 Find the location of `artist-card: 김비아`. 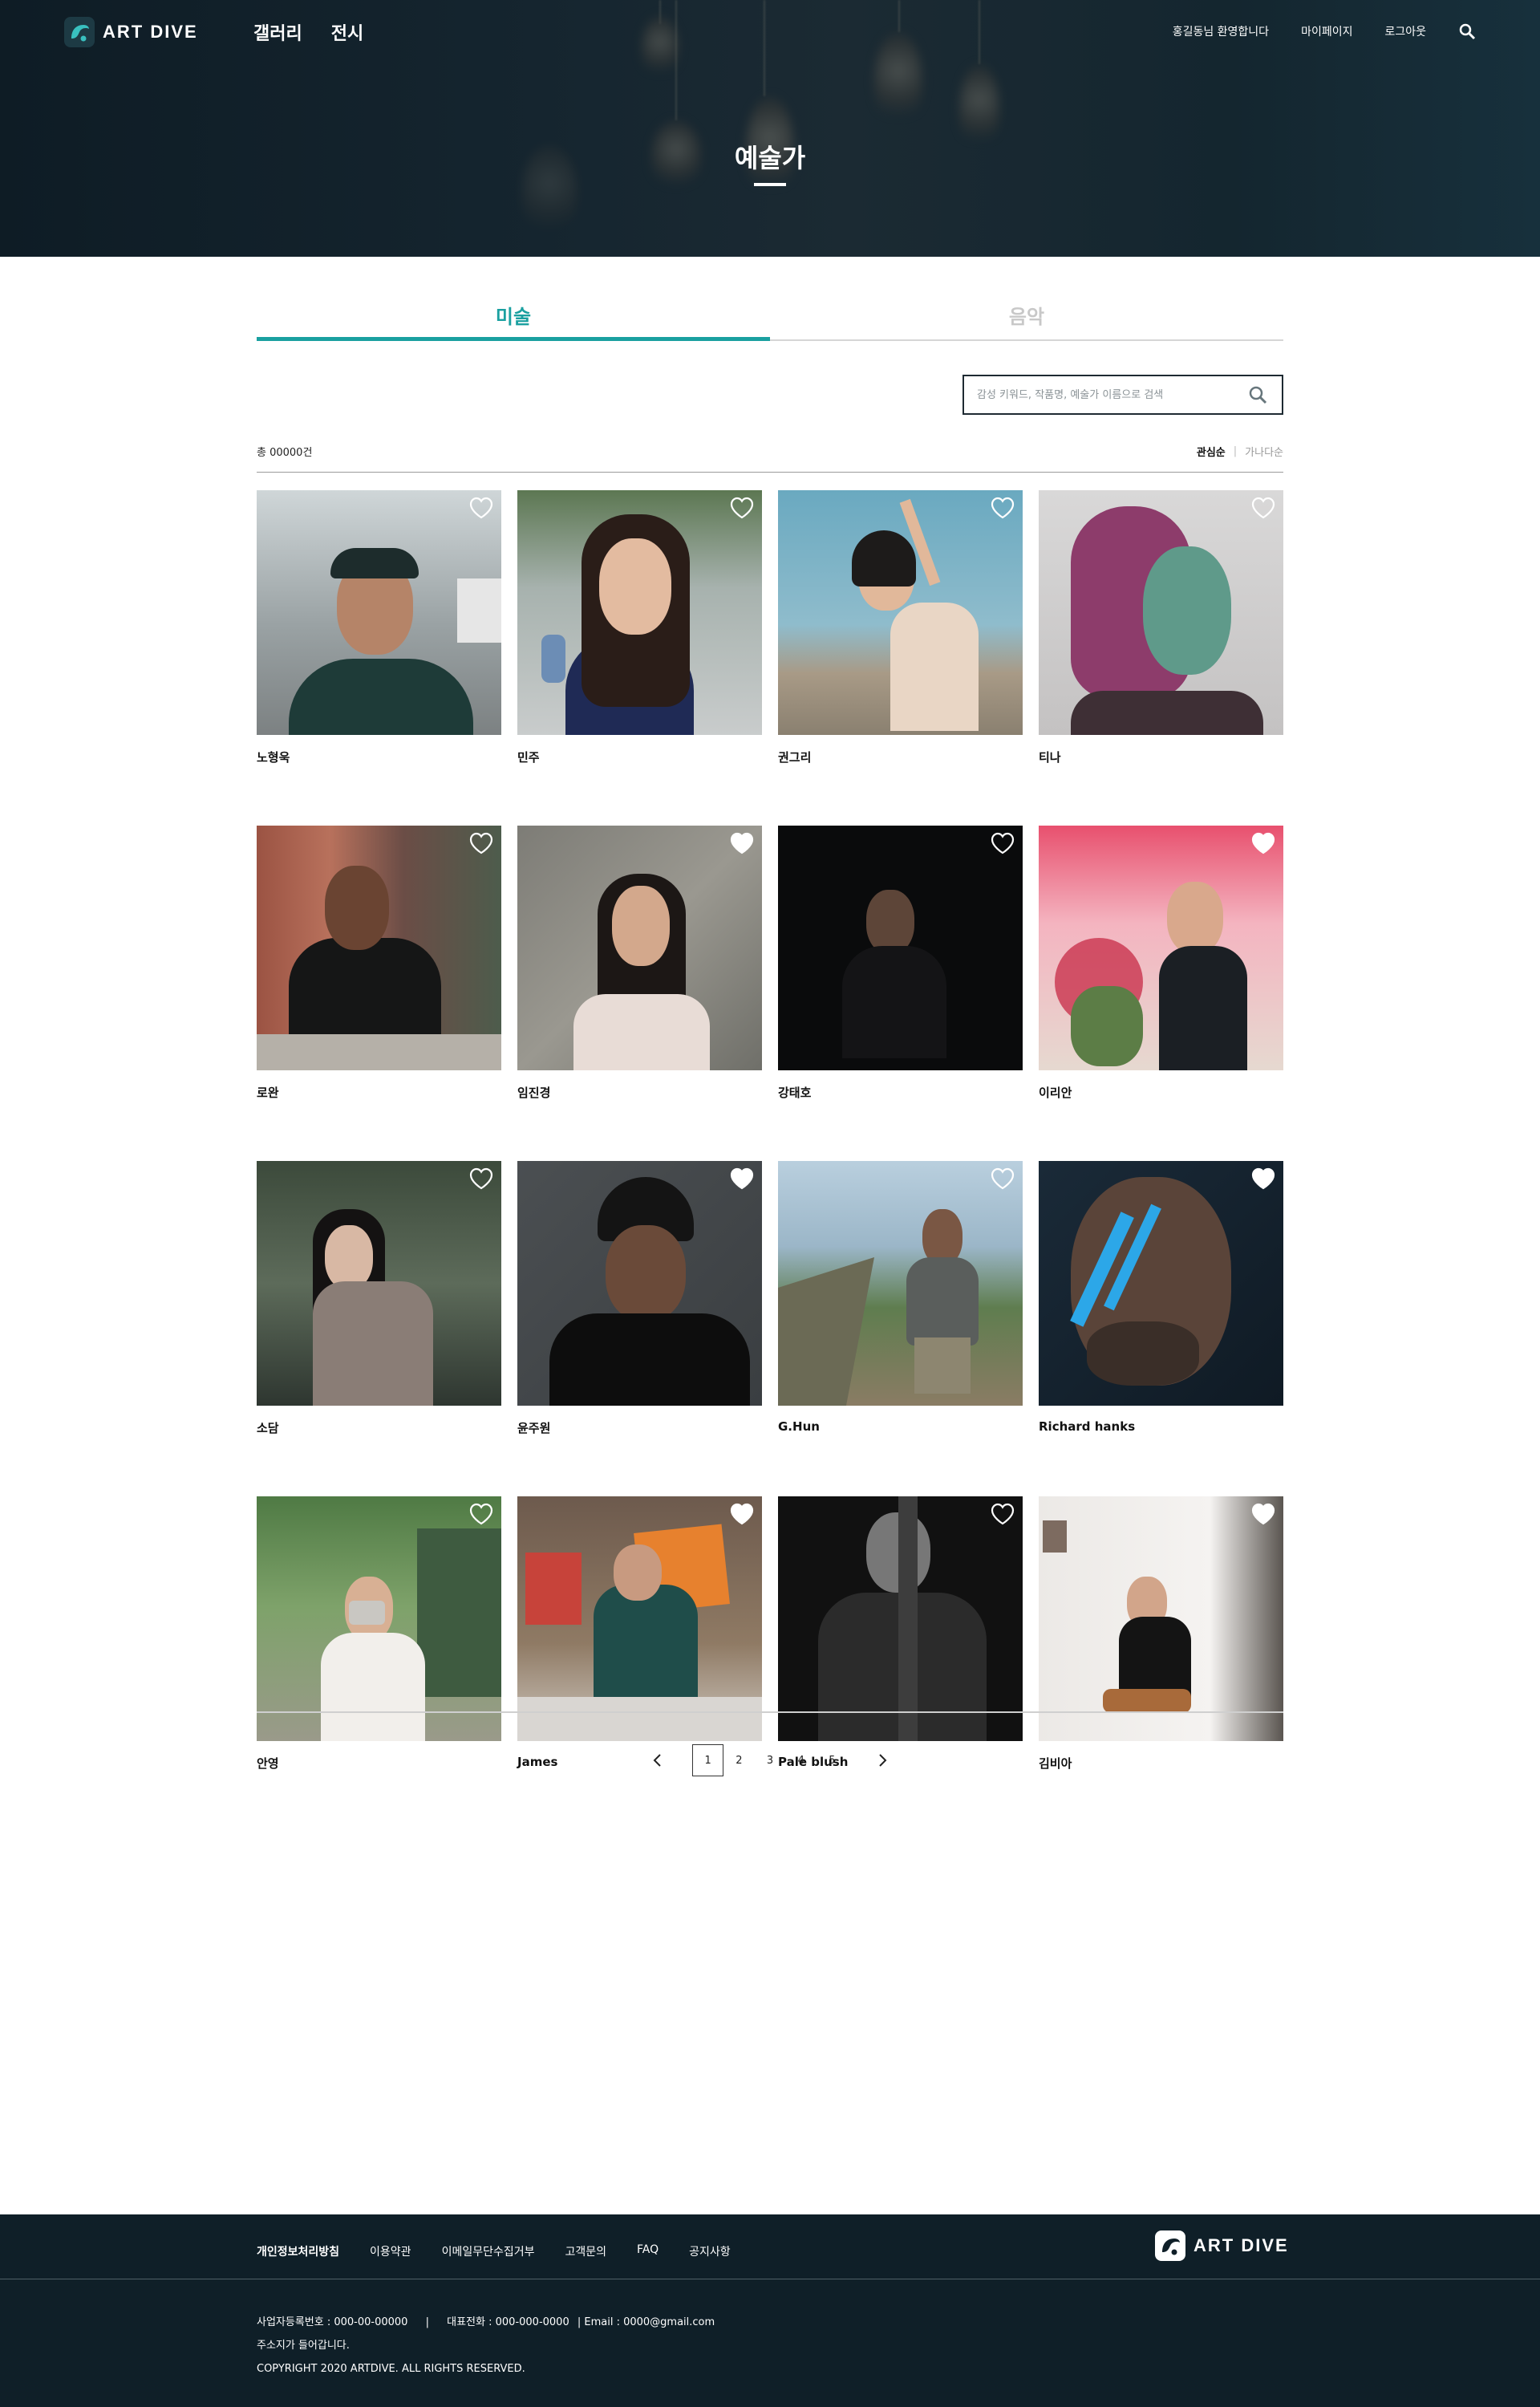

artist-card: 김비아 is located at coordinates (1161, 1634).